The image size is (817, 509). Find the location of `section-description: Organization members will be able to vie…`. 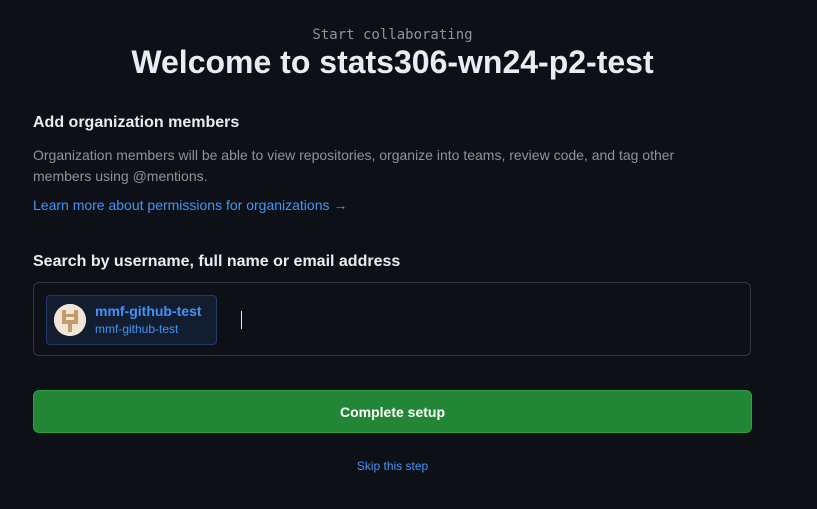

section-description: Organization members will be able to vie… is located at coordinates (354, 165).